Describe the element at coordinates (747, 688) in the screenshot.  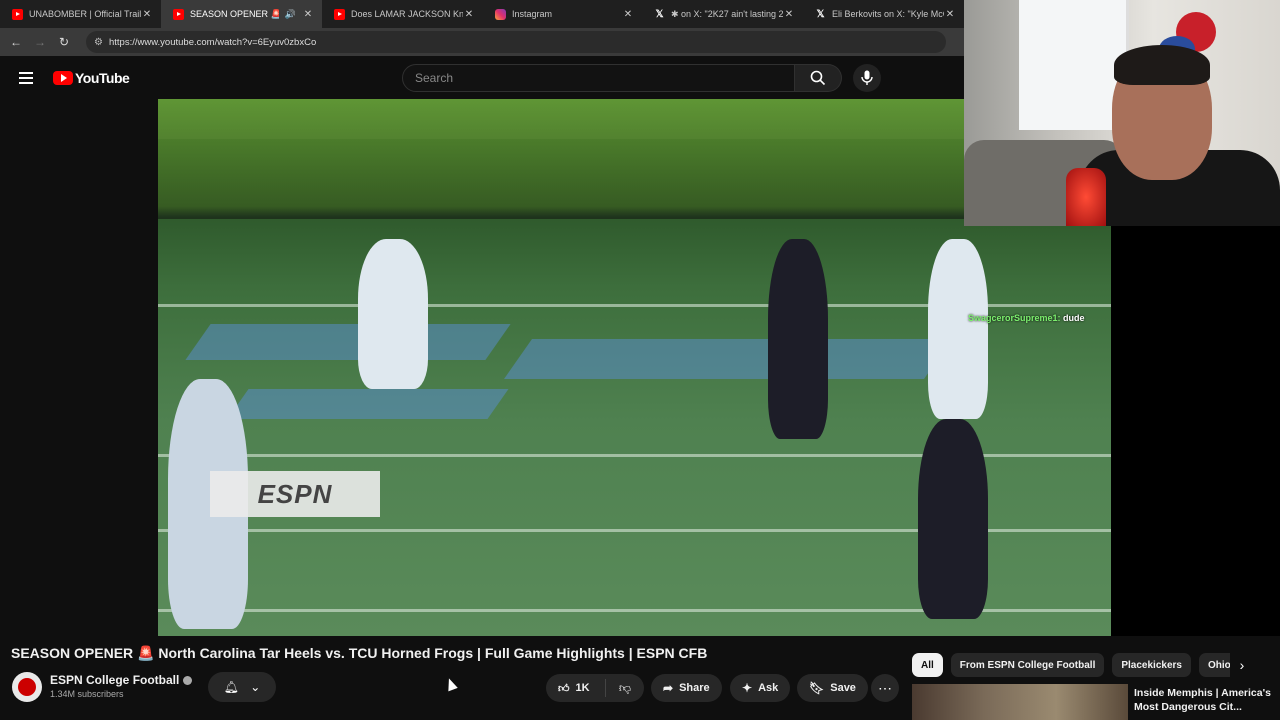
I see `sparkle-icon: ✦` at that location.